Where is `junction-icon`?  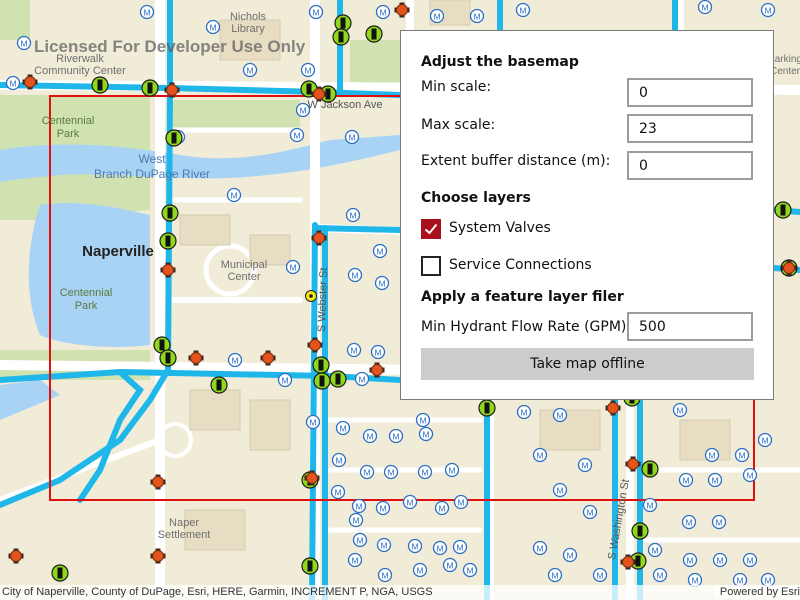 junction-icon is located at coordinates (311, 296).